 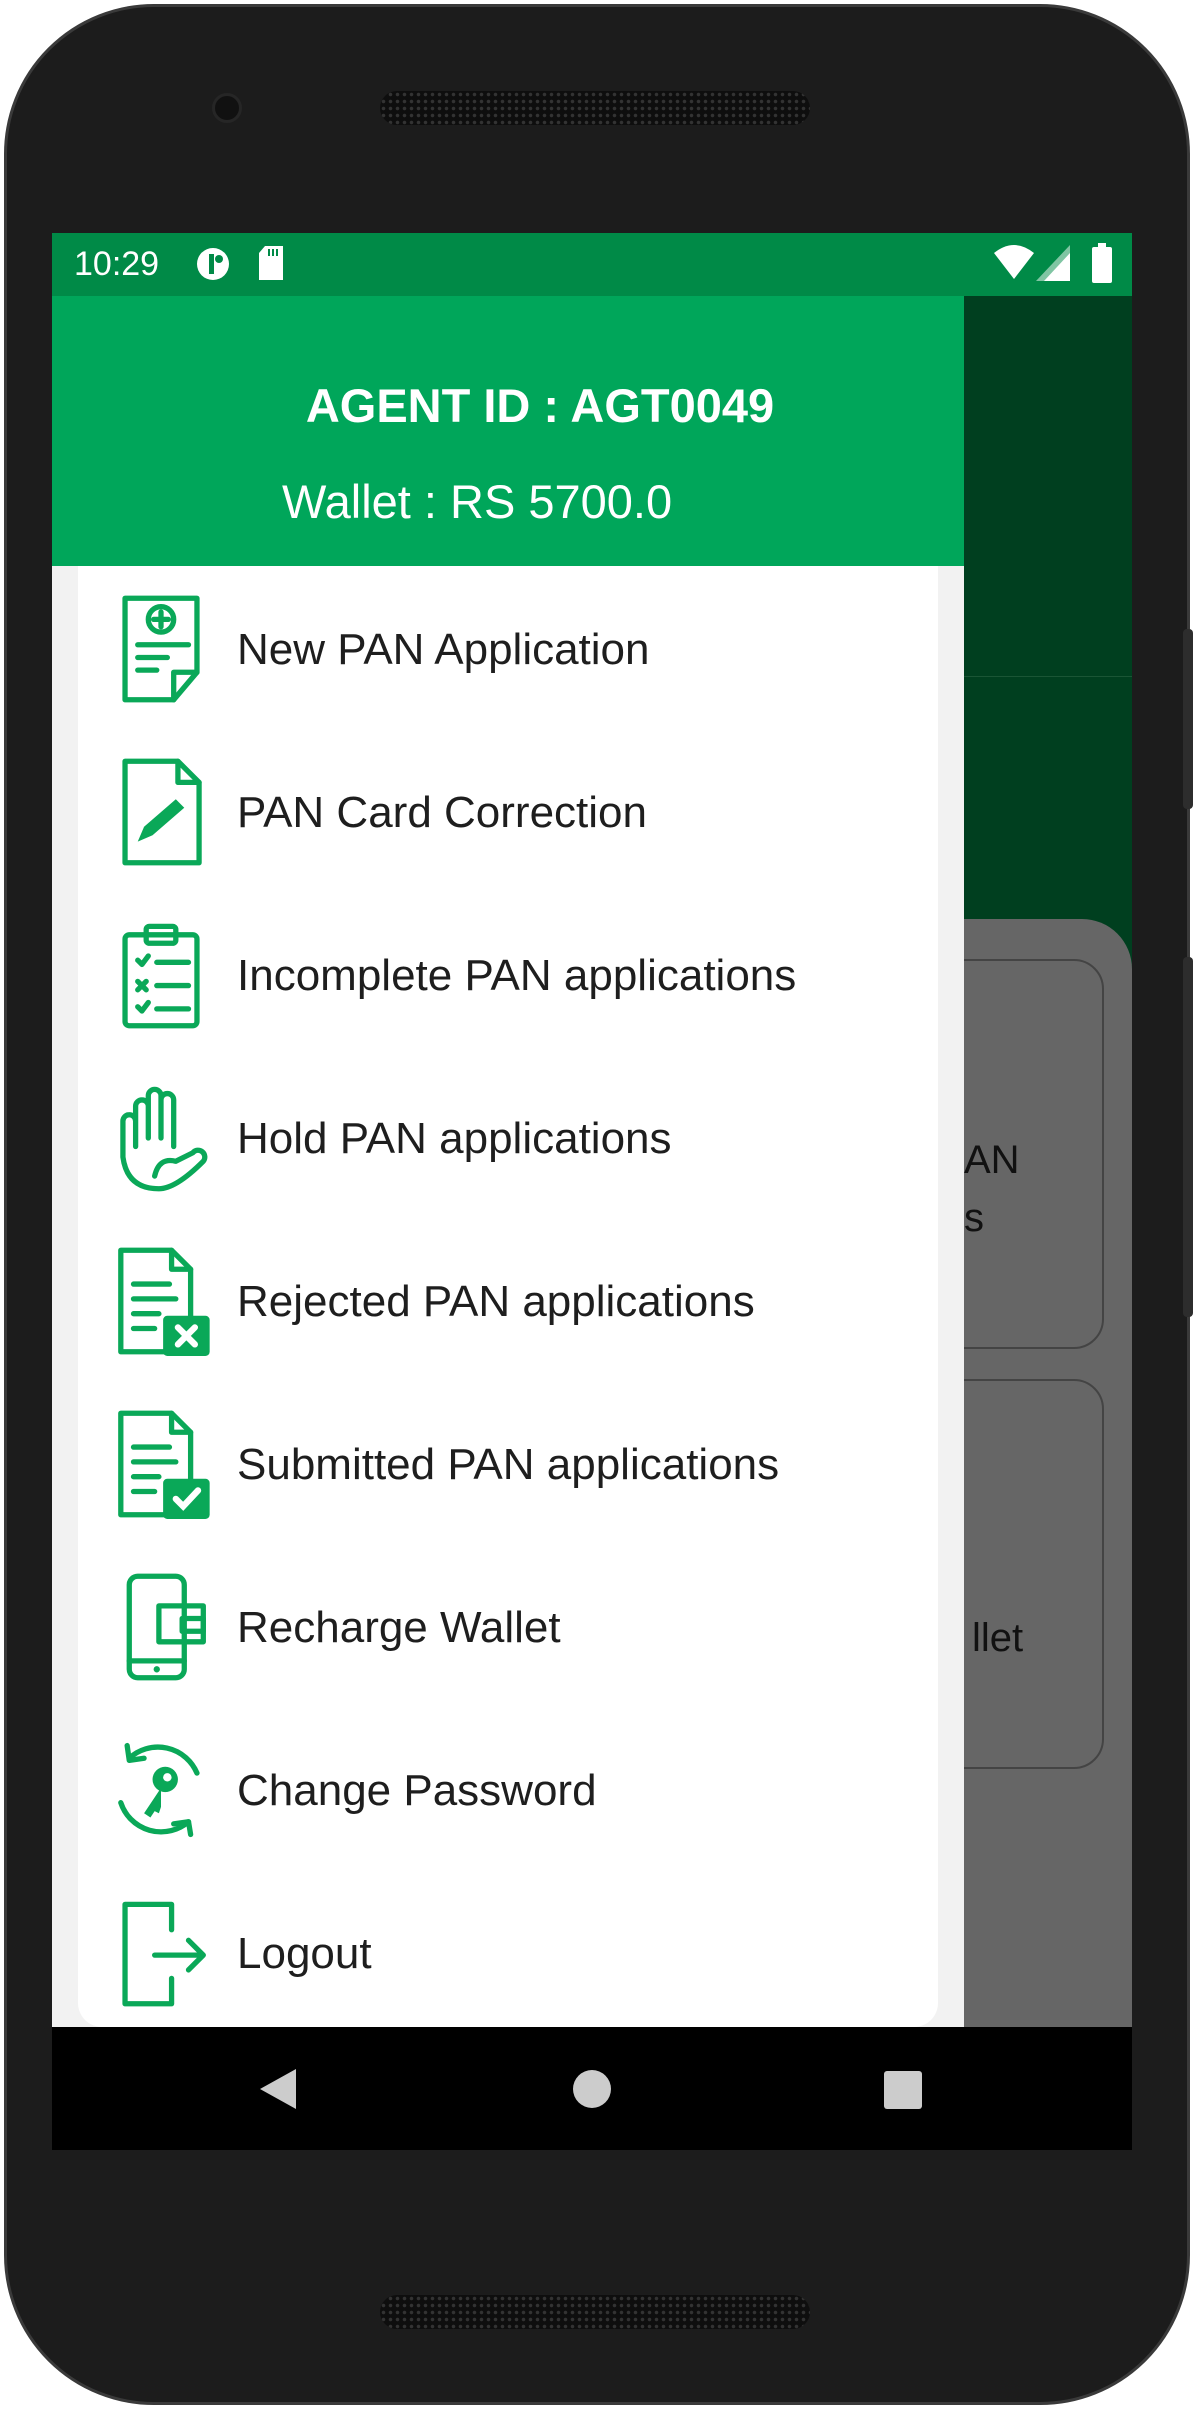 What do you see at coordinates (417, 1790) in the screenshot?
I see `menu-item-label: Change Password` at bounding box center [417, 1790].